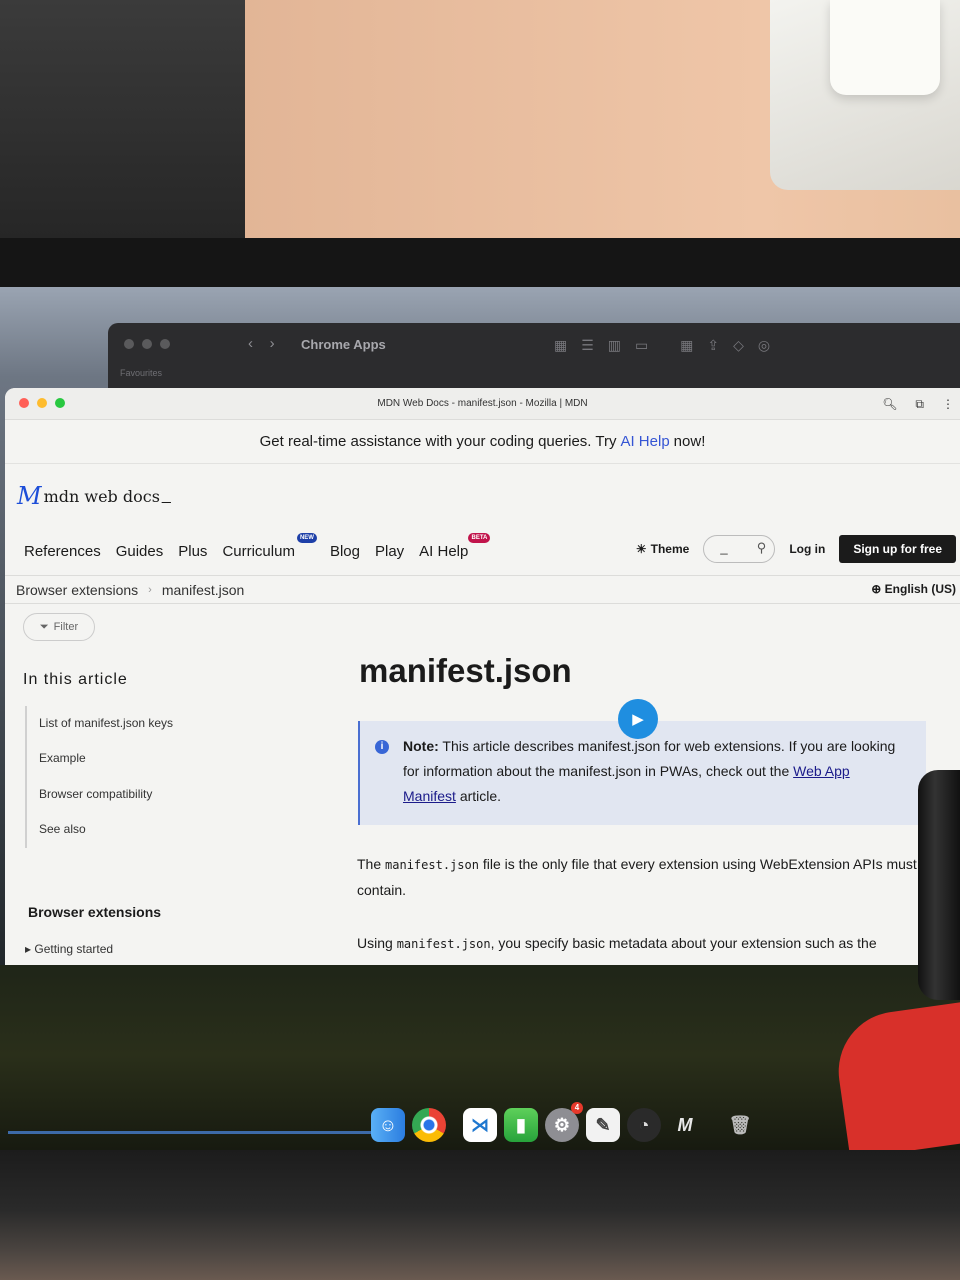  What do you see at coordinates (885, 47) in the screenshot?
I see `power-adapter` at bounding box center [885, 47].